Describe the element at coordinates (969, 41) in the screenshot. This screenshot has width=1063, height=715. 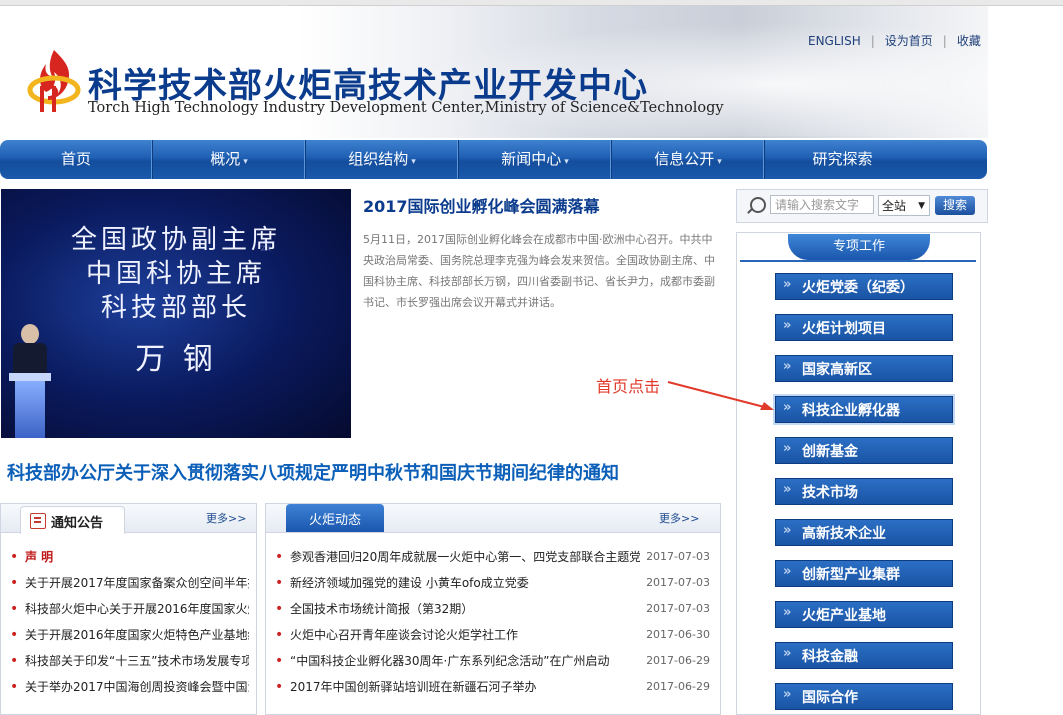
I see `bookmark-link: 收藏` at that location.